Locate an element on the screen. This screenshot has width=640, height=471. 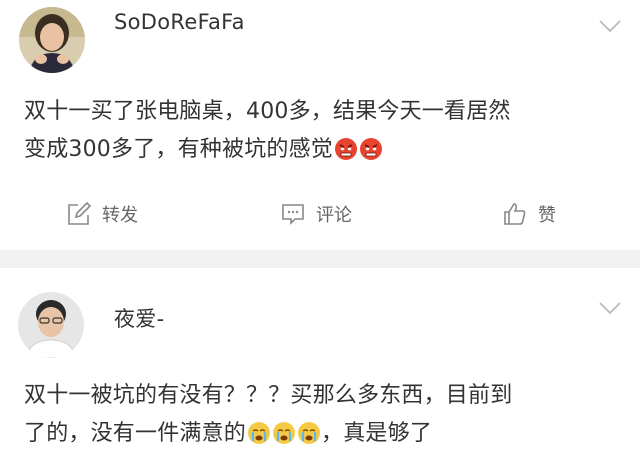
post-content-line: 了的，没有一件满意的 ，真是够了 is located at coordinates (319, 434).